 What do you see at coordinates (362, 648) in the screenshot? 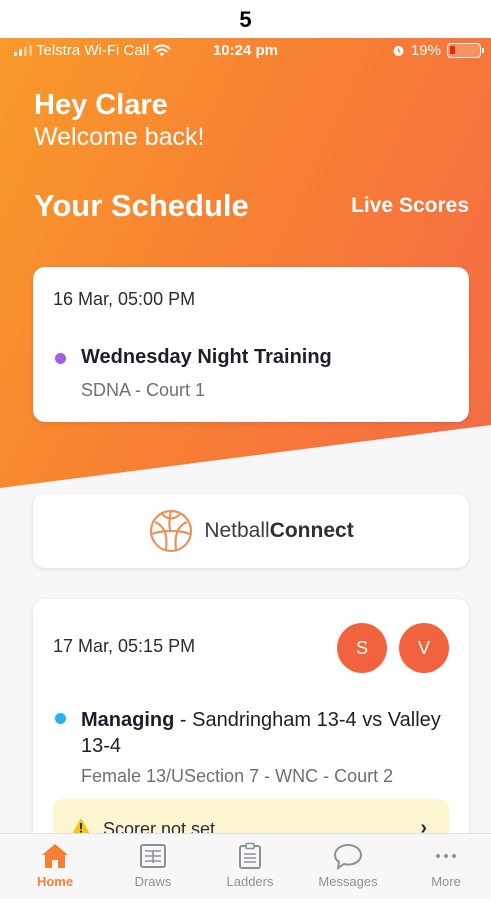
I see `team-avatar: S` at bounding box center [362, 648].